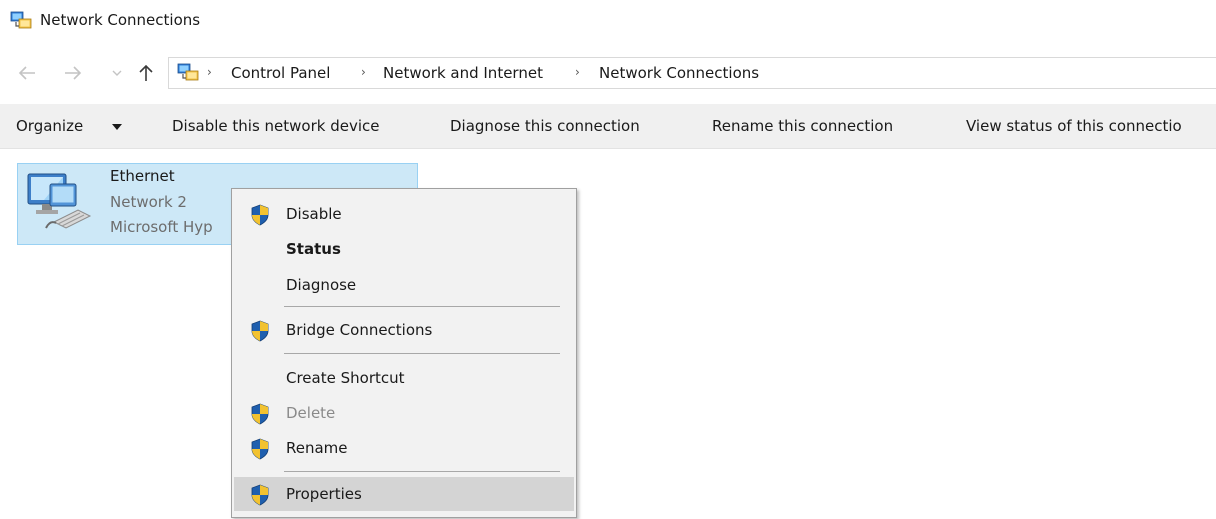 Image resolution: width=1216 pixels, height=519 pixels. Describe the element at coordinates (802, 126) in the screenshot. I see `rename-connection-button: Rename this connection` at that location.